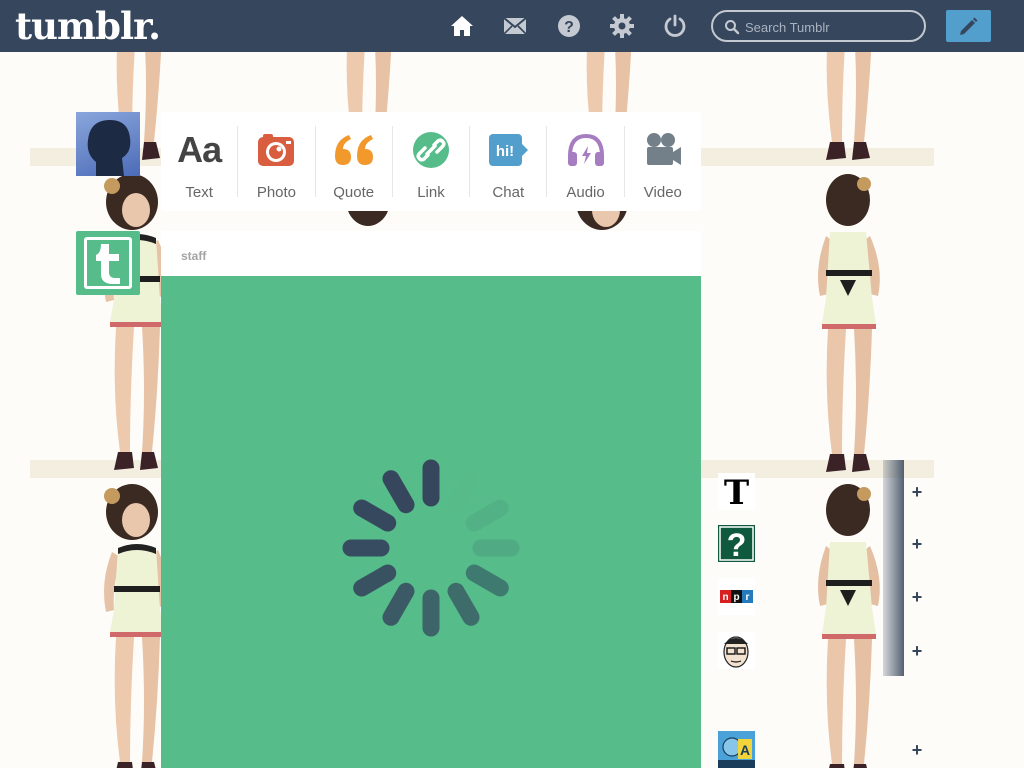 The image size is (1024, 768). I want to click on user-avatar, so click(108, 144).